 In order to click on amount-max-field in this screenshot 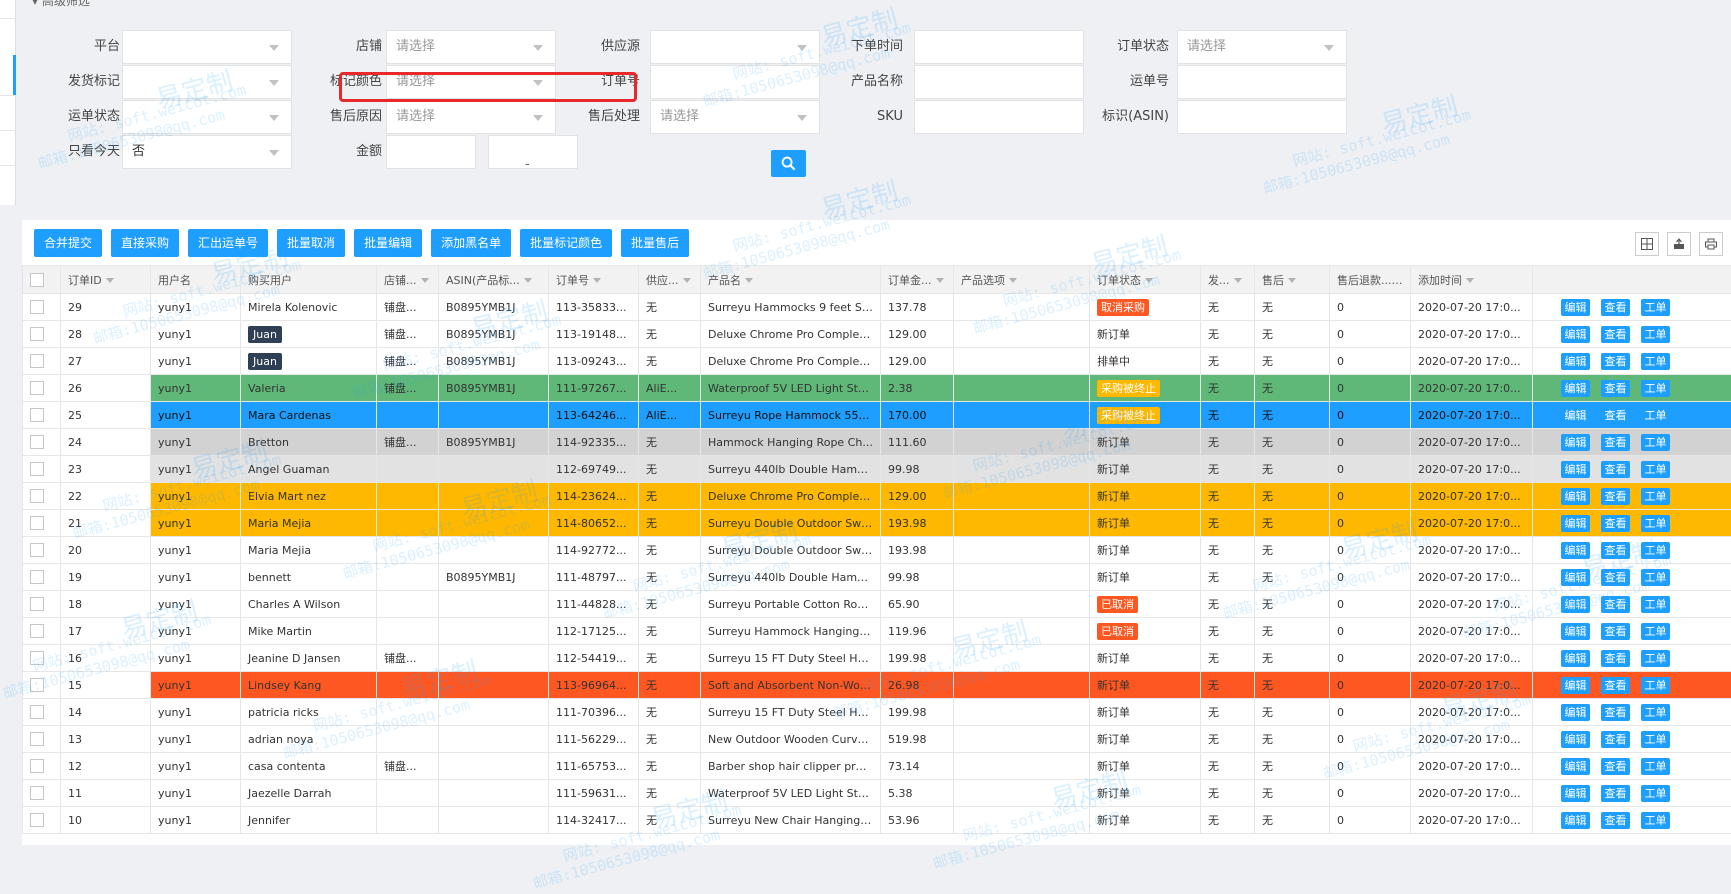, I will do `click(533, 152)`.